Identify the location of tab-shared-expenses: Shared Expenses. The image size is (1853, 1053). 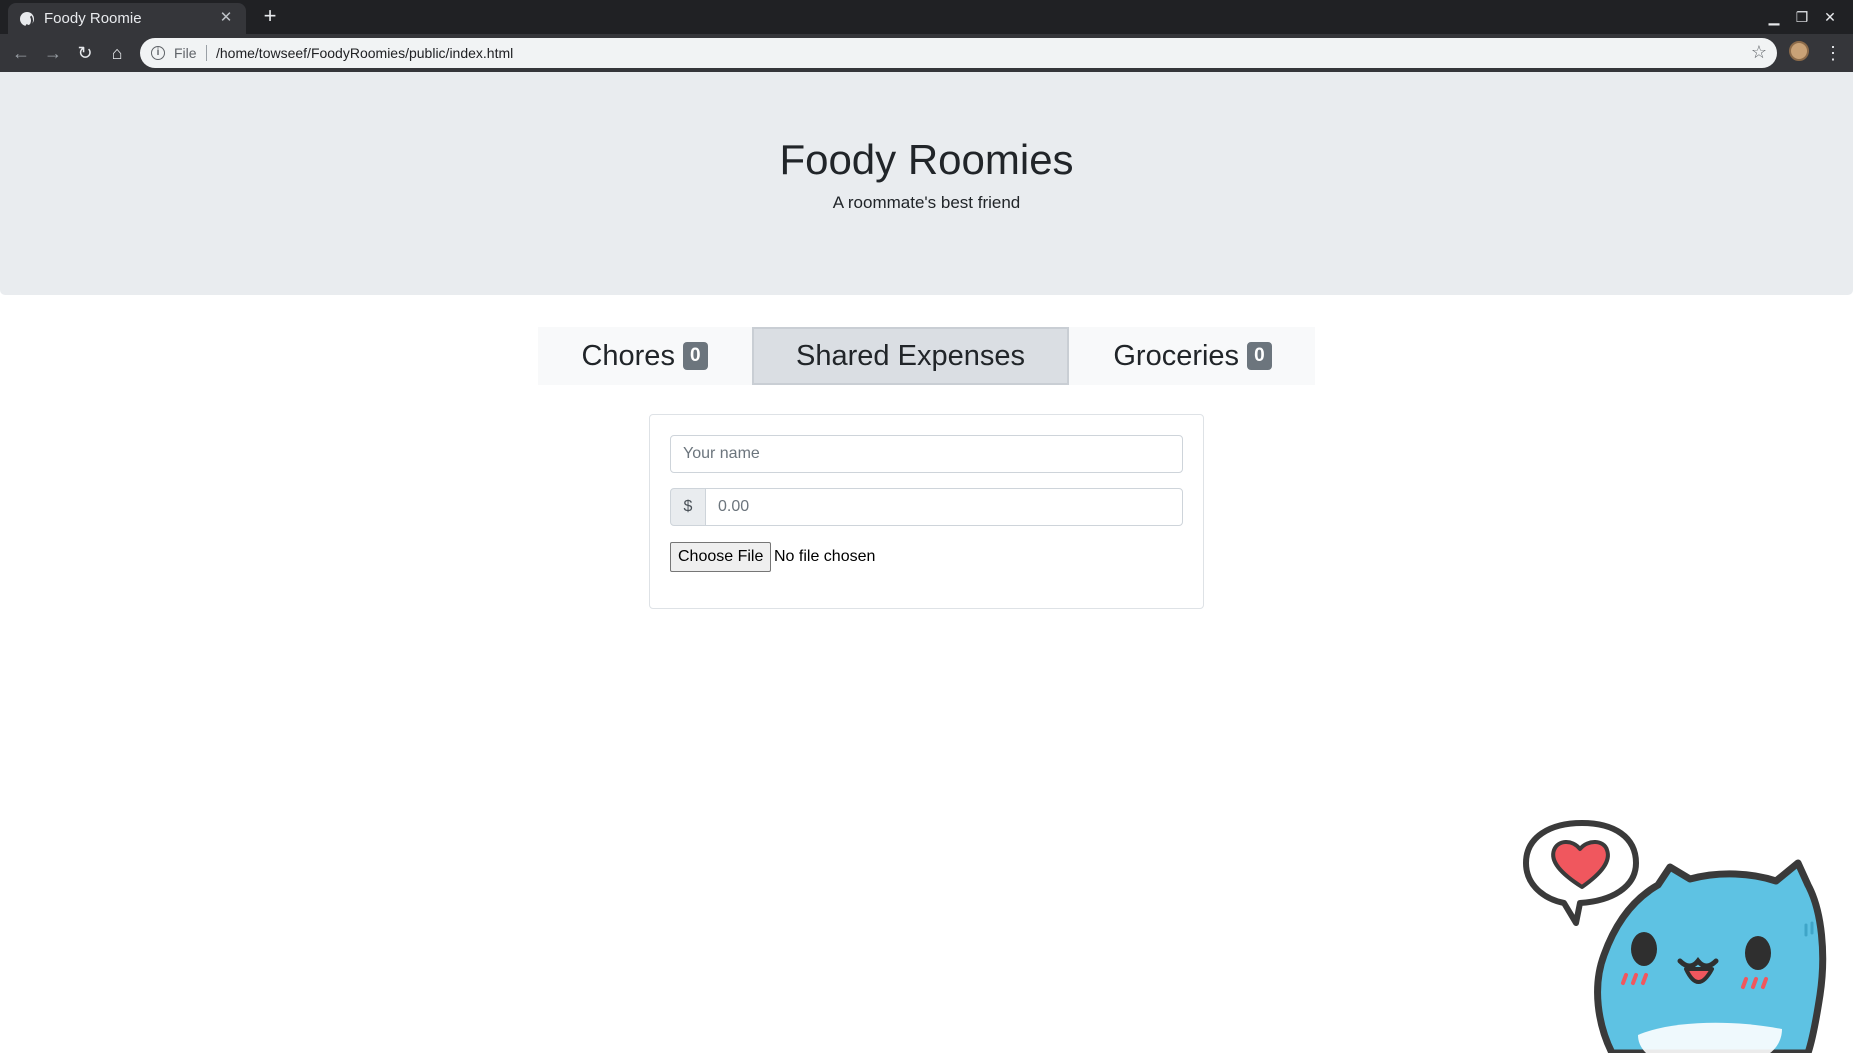
(910, 356).